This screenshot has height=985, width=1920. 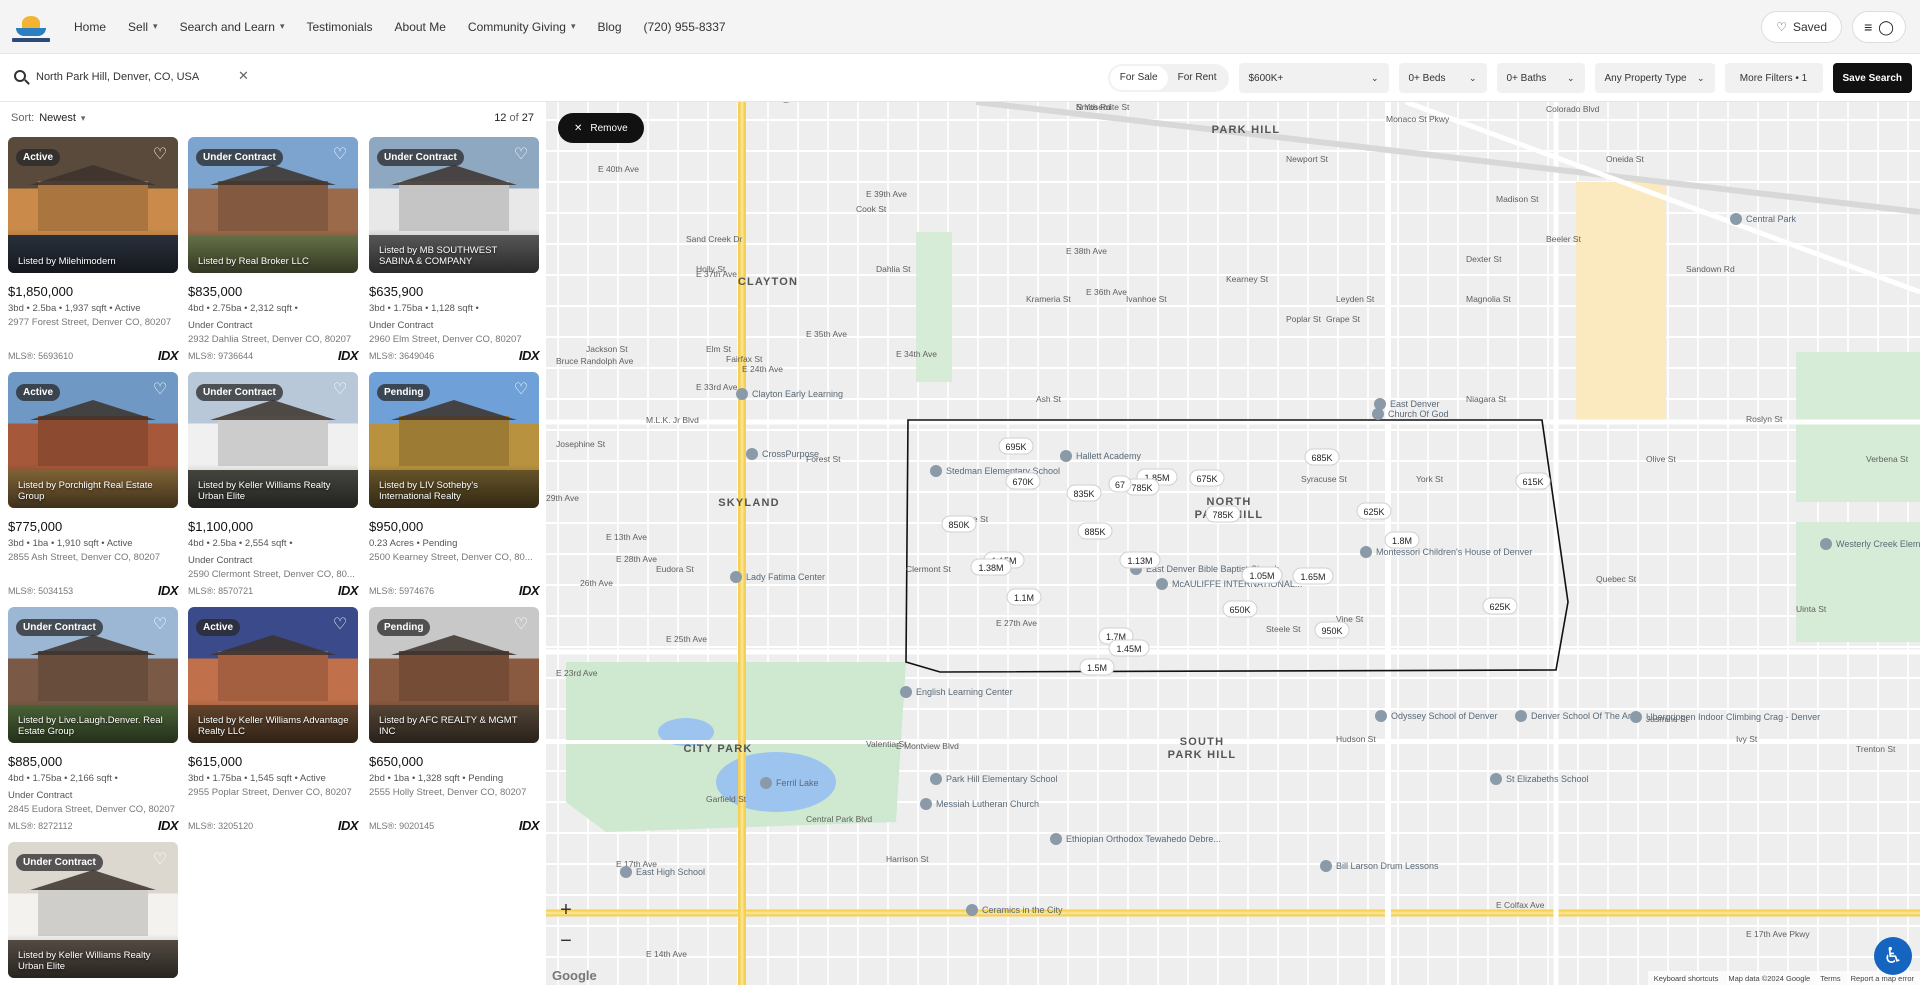 What do you see at coordinates (1197, 78) in the screenshot?
I see `for-rent-tab: For Rent` at bounding box center [1197, 78].